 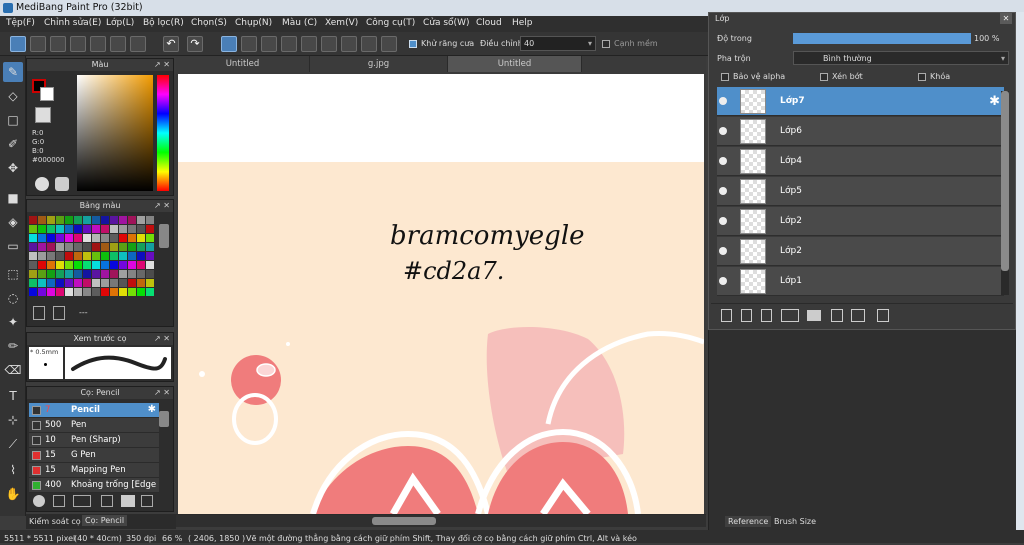 I want to click on brush-item: 500 Pen, so click(x=94, y=425).